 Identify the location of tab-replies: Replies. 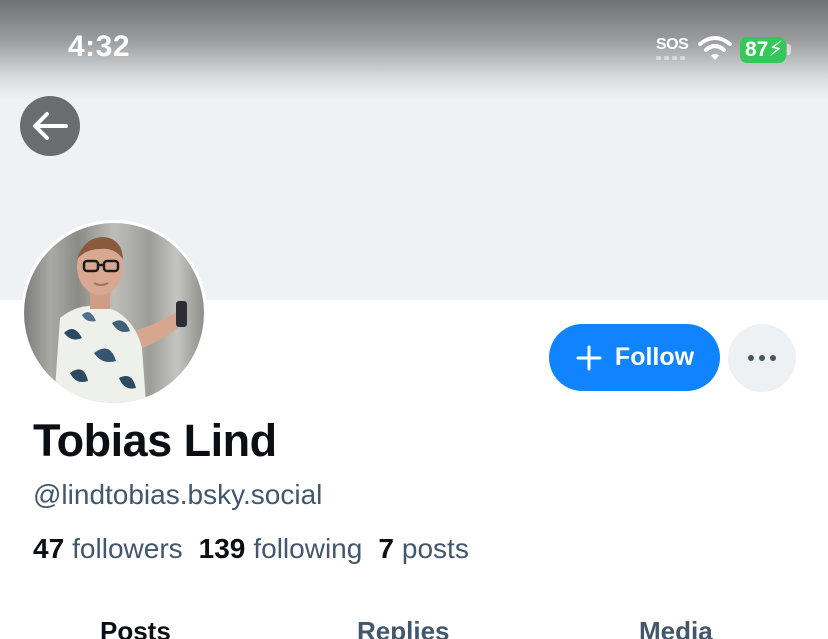
(403, 627).